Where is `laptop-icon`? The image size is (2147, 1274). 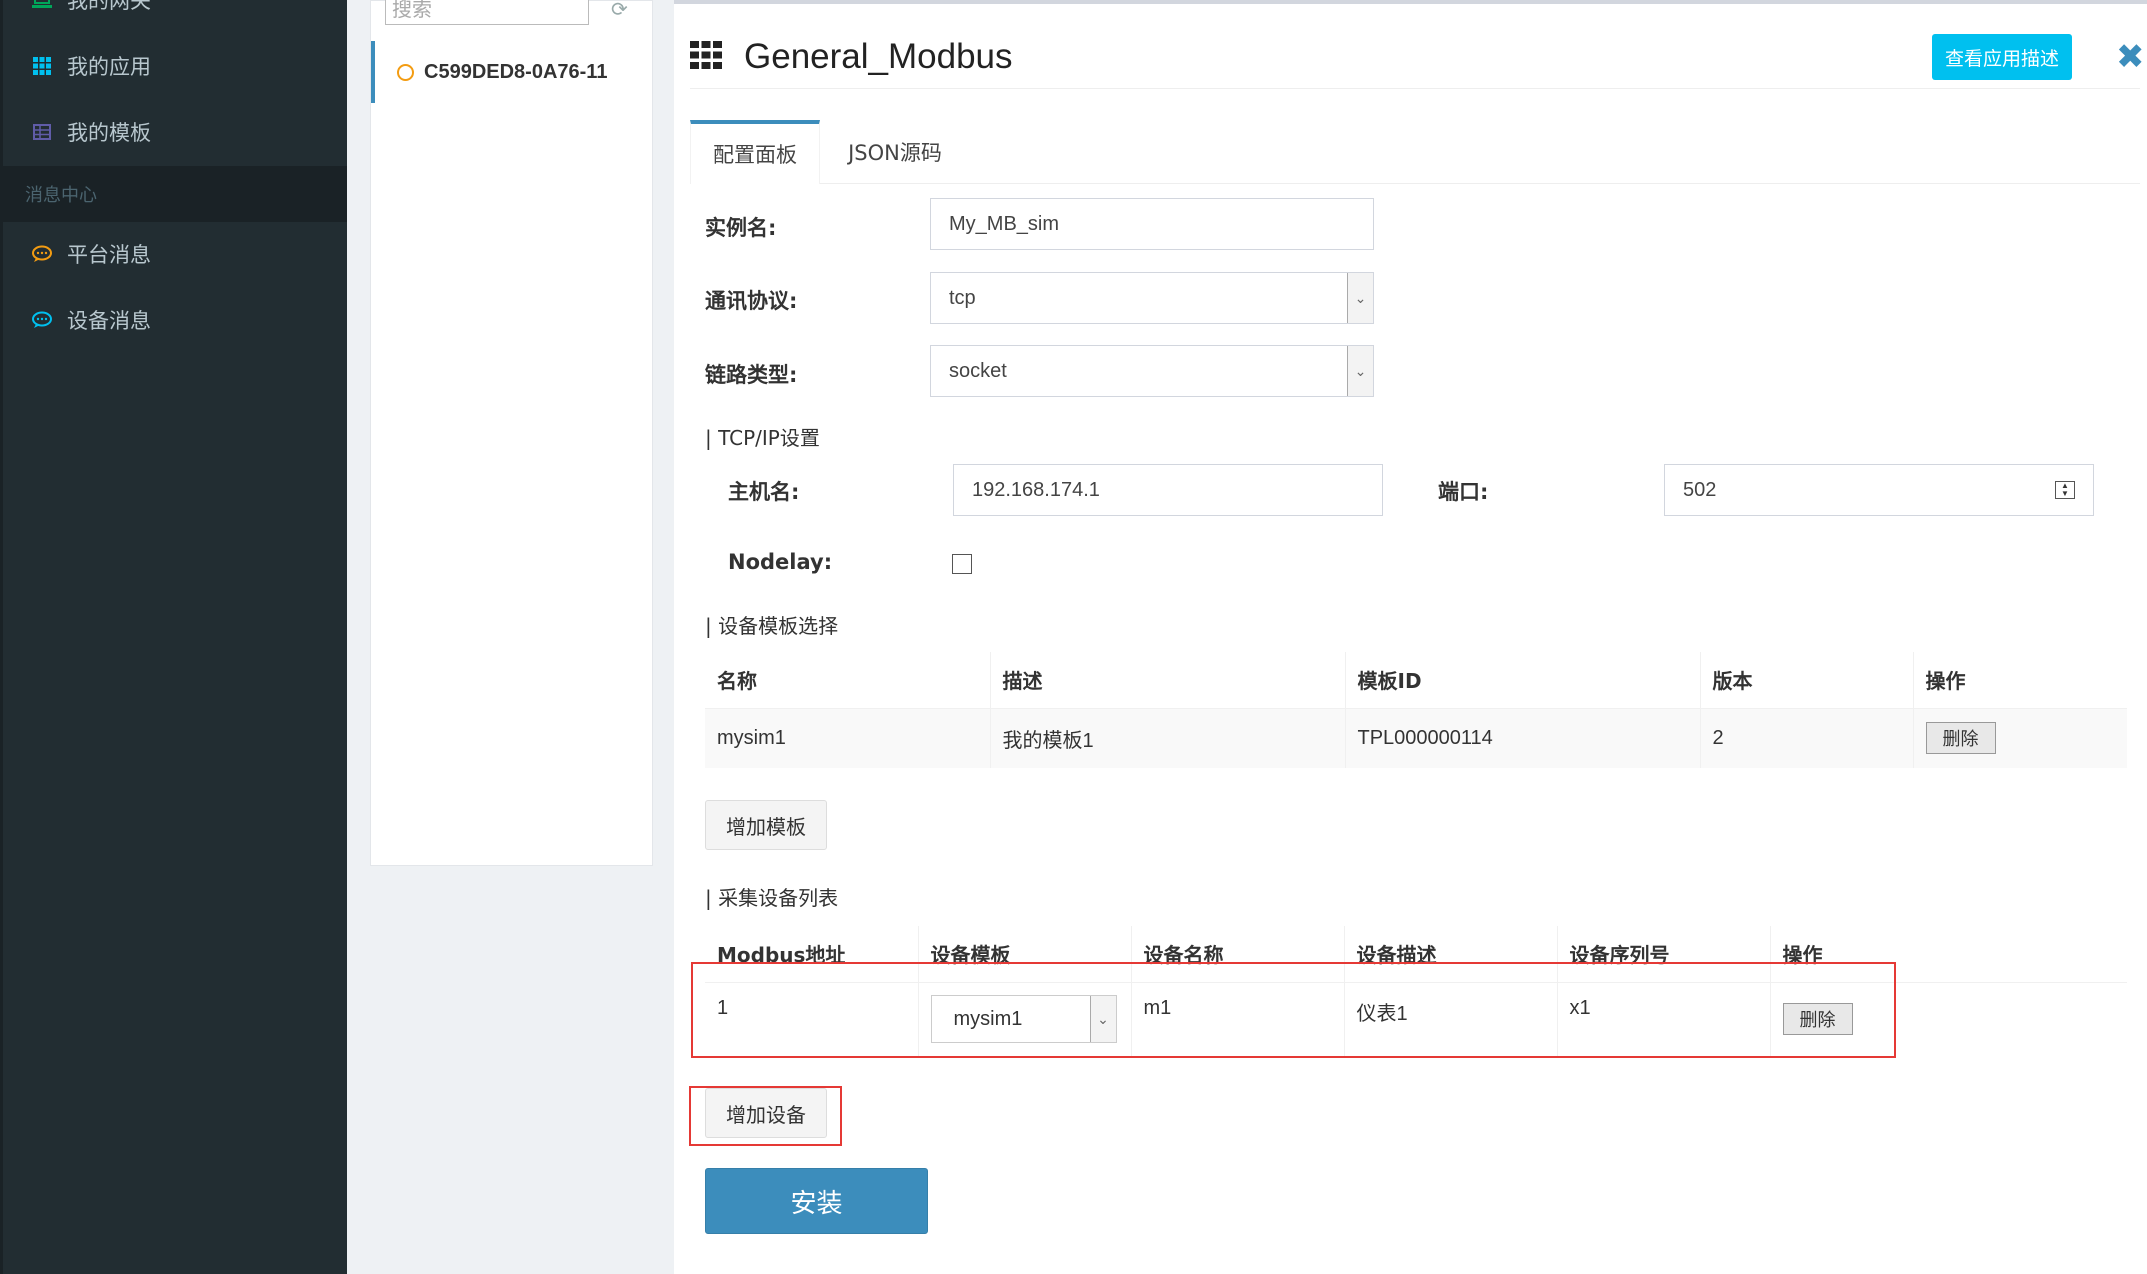 laptop-icon is located at coordinates (42, 5).